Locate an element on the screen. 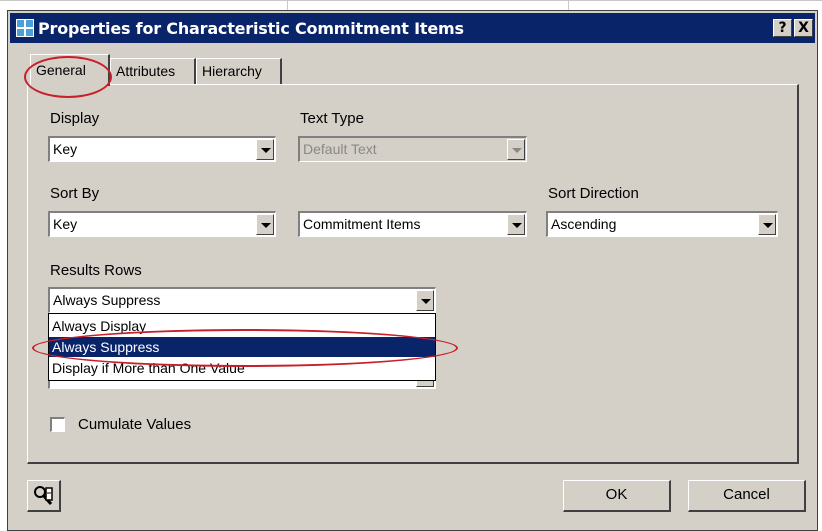 The width and height of the screenshot is (822, 531). help-button: ? is located at coordinates (782, 28).